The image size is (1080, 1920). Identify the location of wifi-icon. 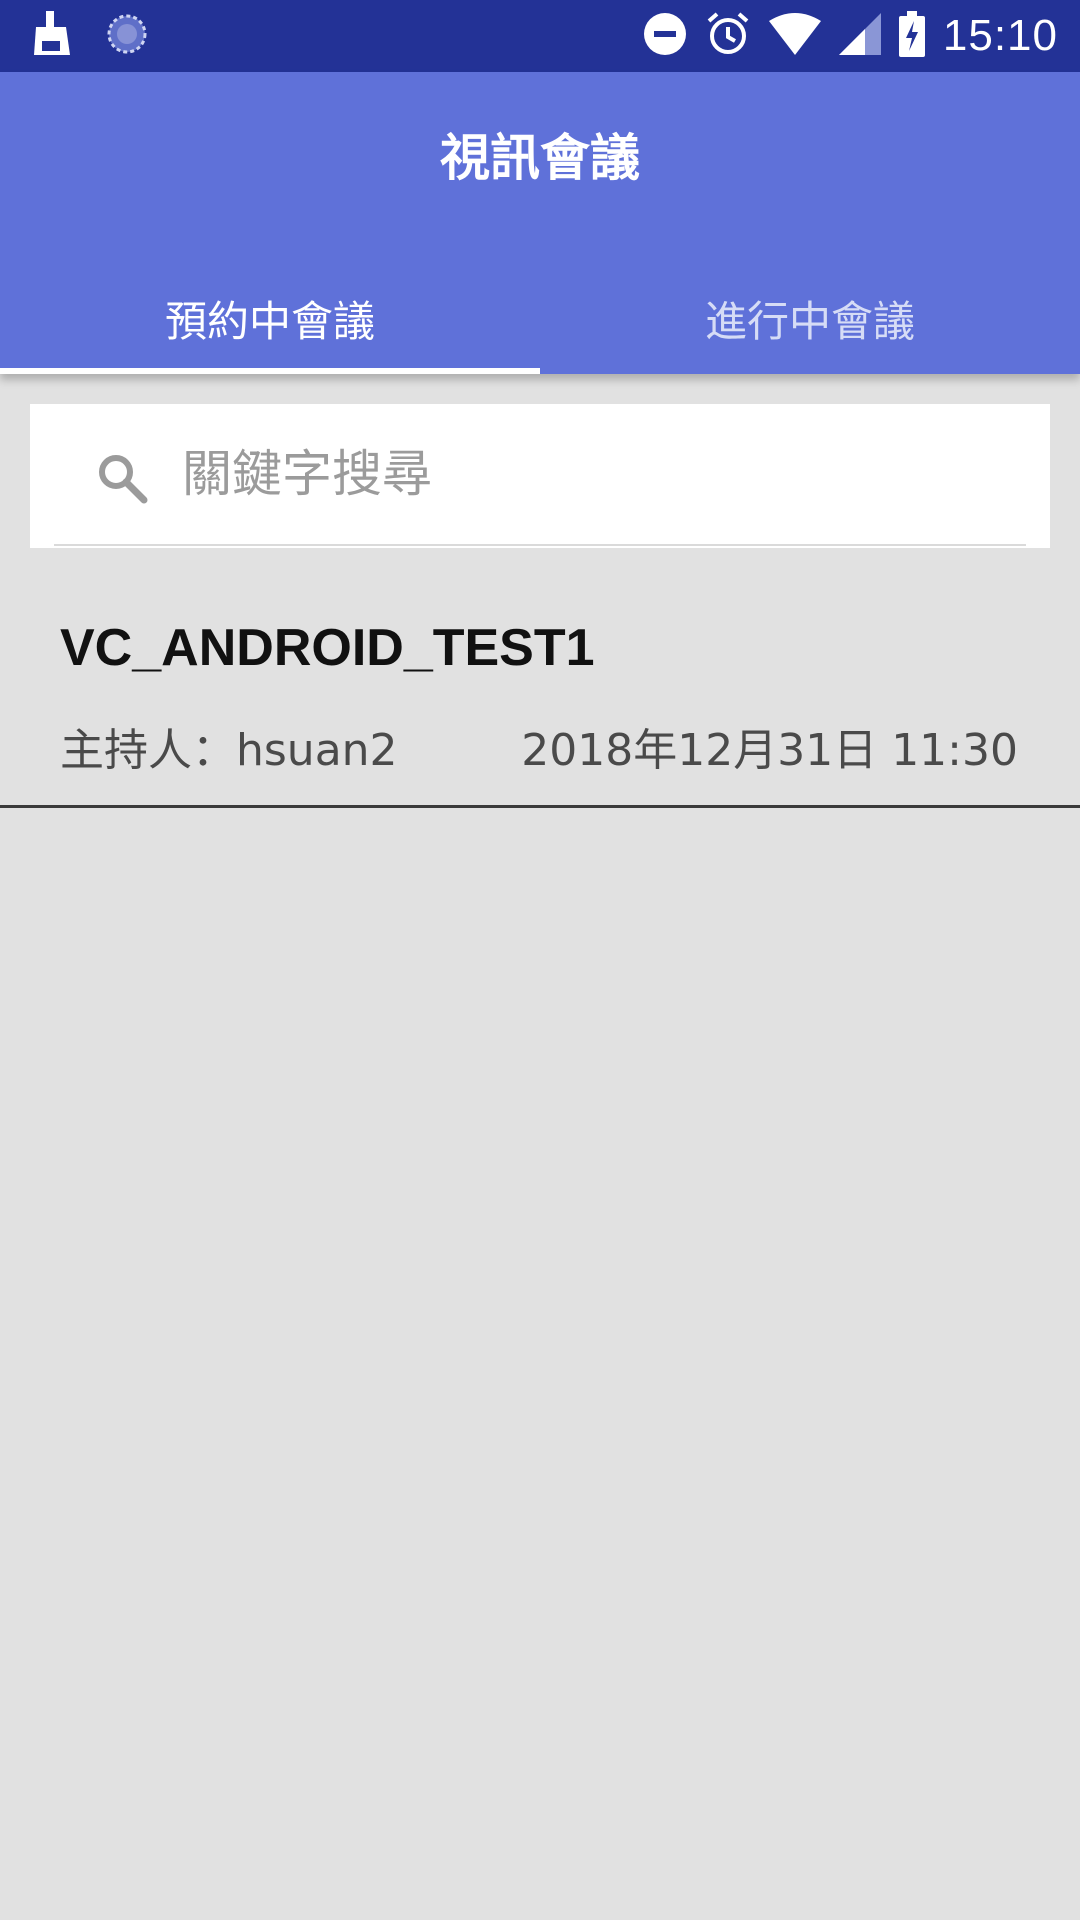
(794, 36).